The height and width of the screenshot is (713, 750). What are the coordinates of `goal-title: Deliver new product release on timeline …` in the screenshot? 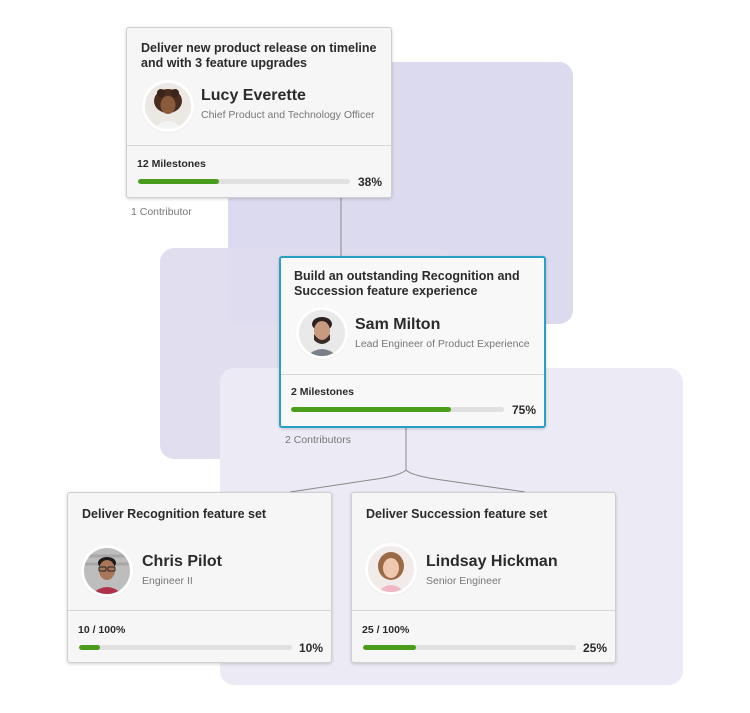 It's located at (259, 55).